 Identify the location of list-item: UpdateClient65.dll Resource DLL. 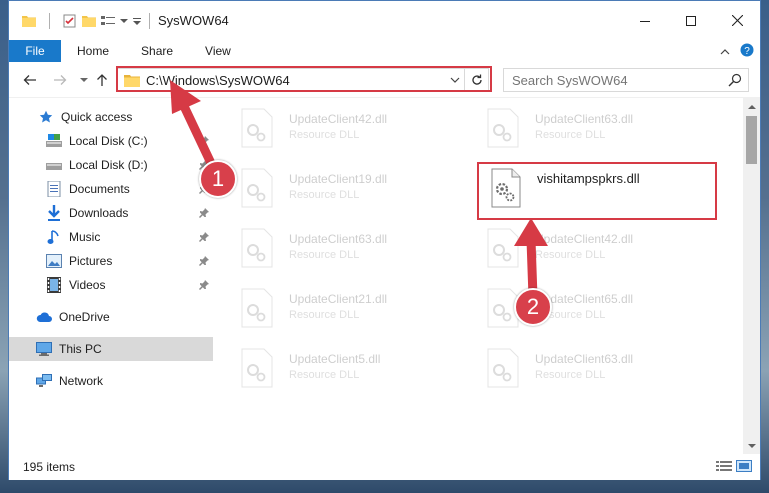
(595, 310).